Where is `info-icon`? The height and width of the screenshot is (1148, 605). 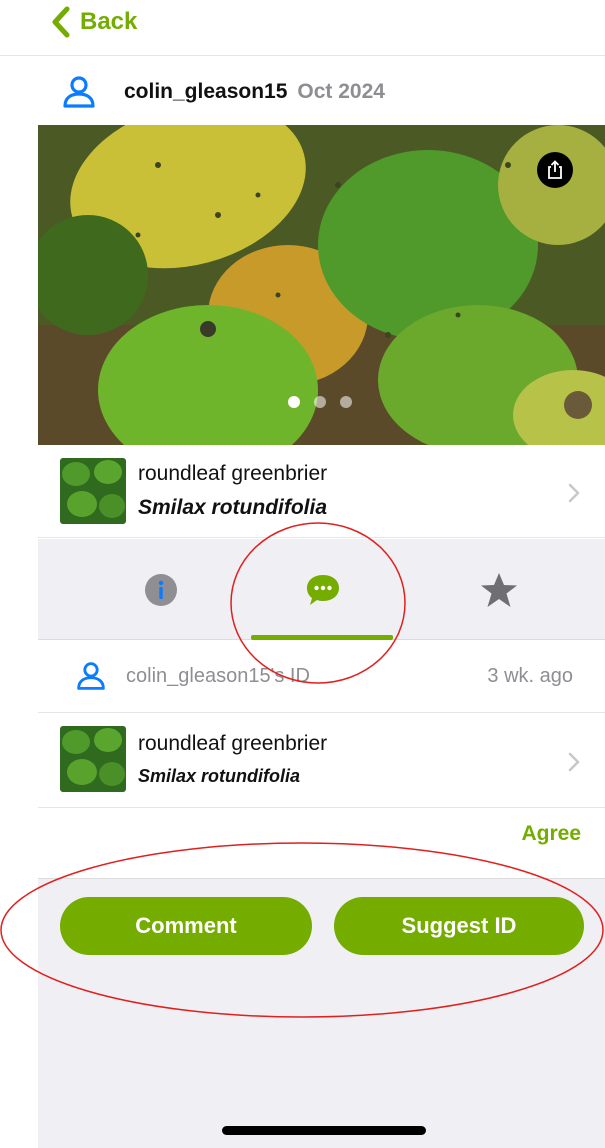 info-icon is located at coordinates (161, 589).